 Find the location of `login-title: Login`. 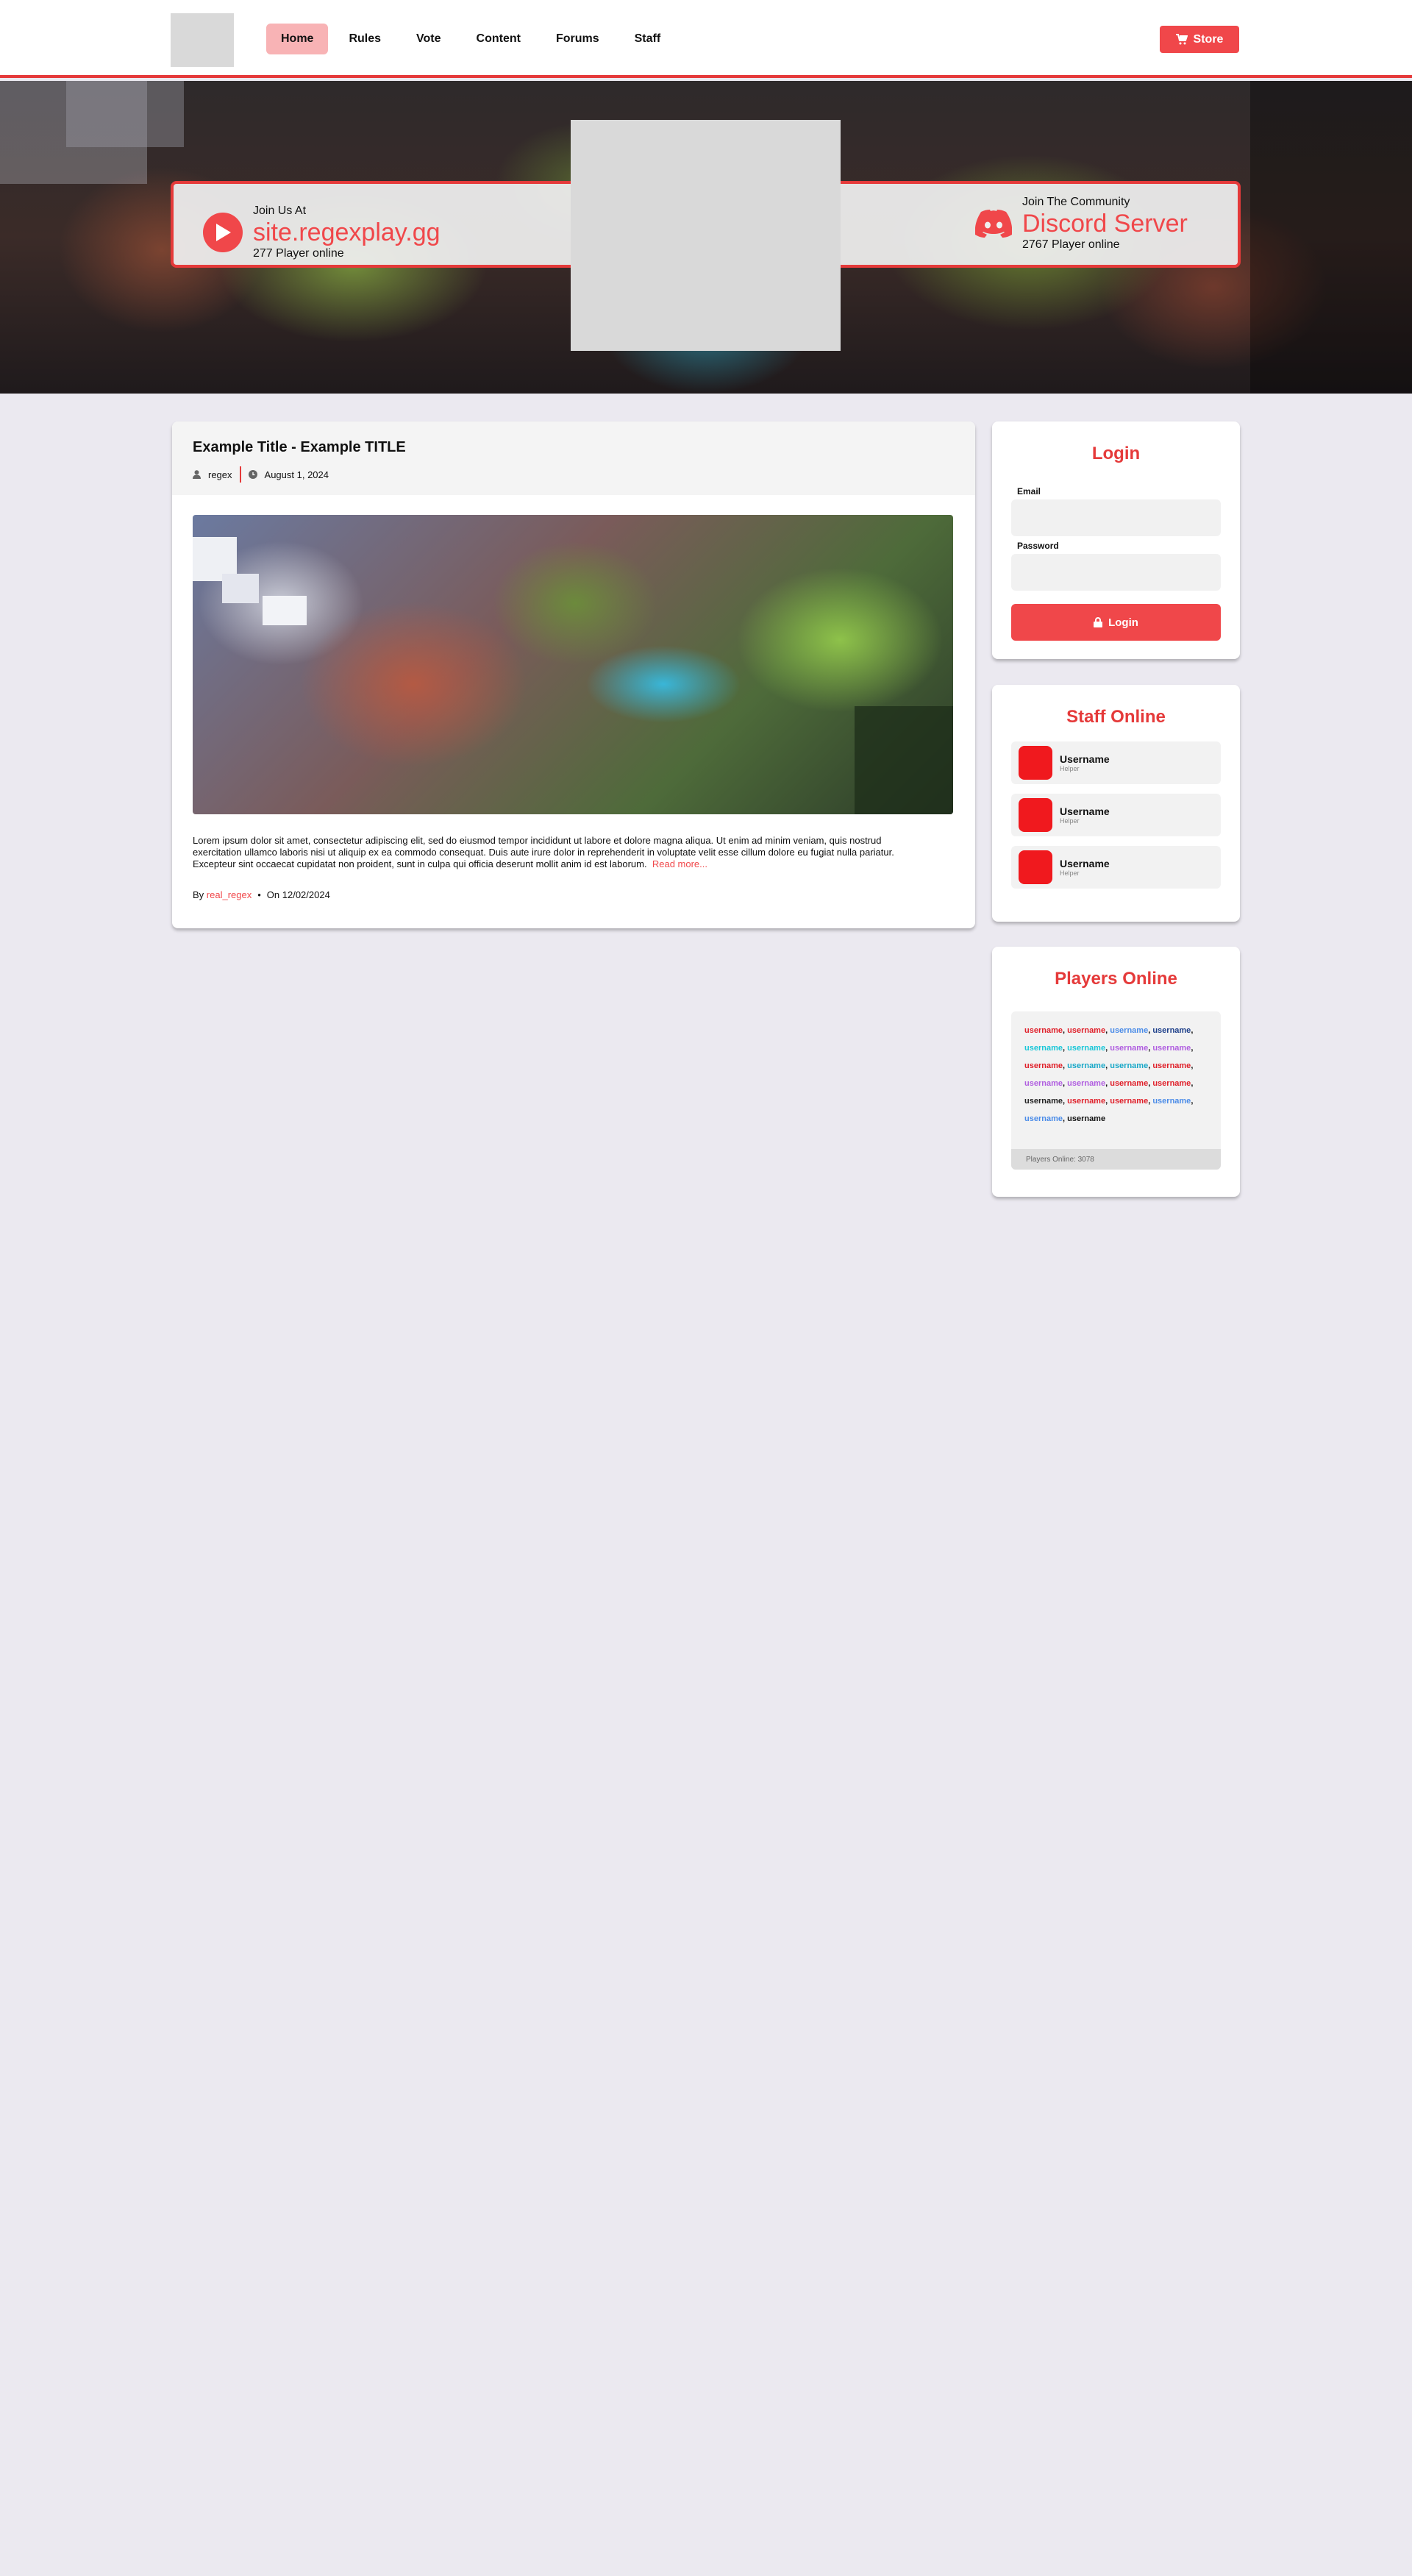

login-title: Login is located at coordinates (1116, 453).